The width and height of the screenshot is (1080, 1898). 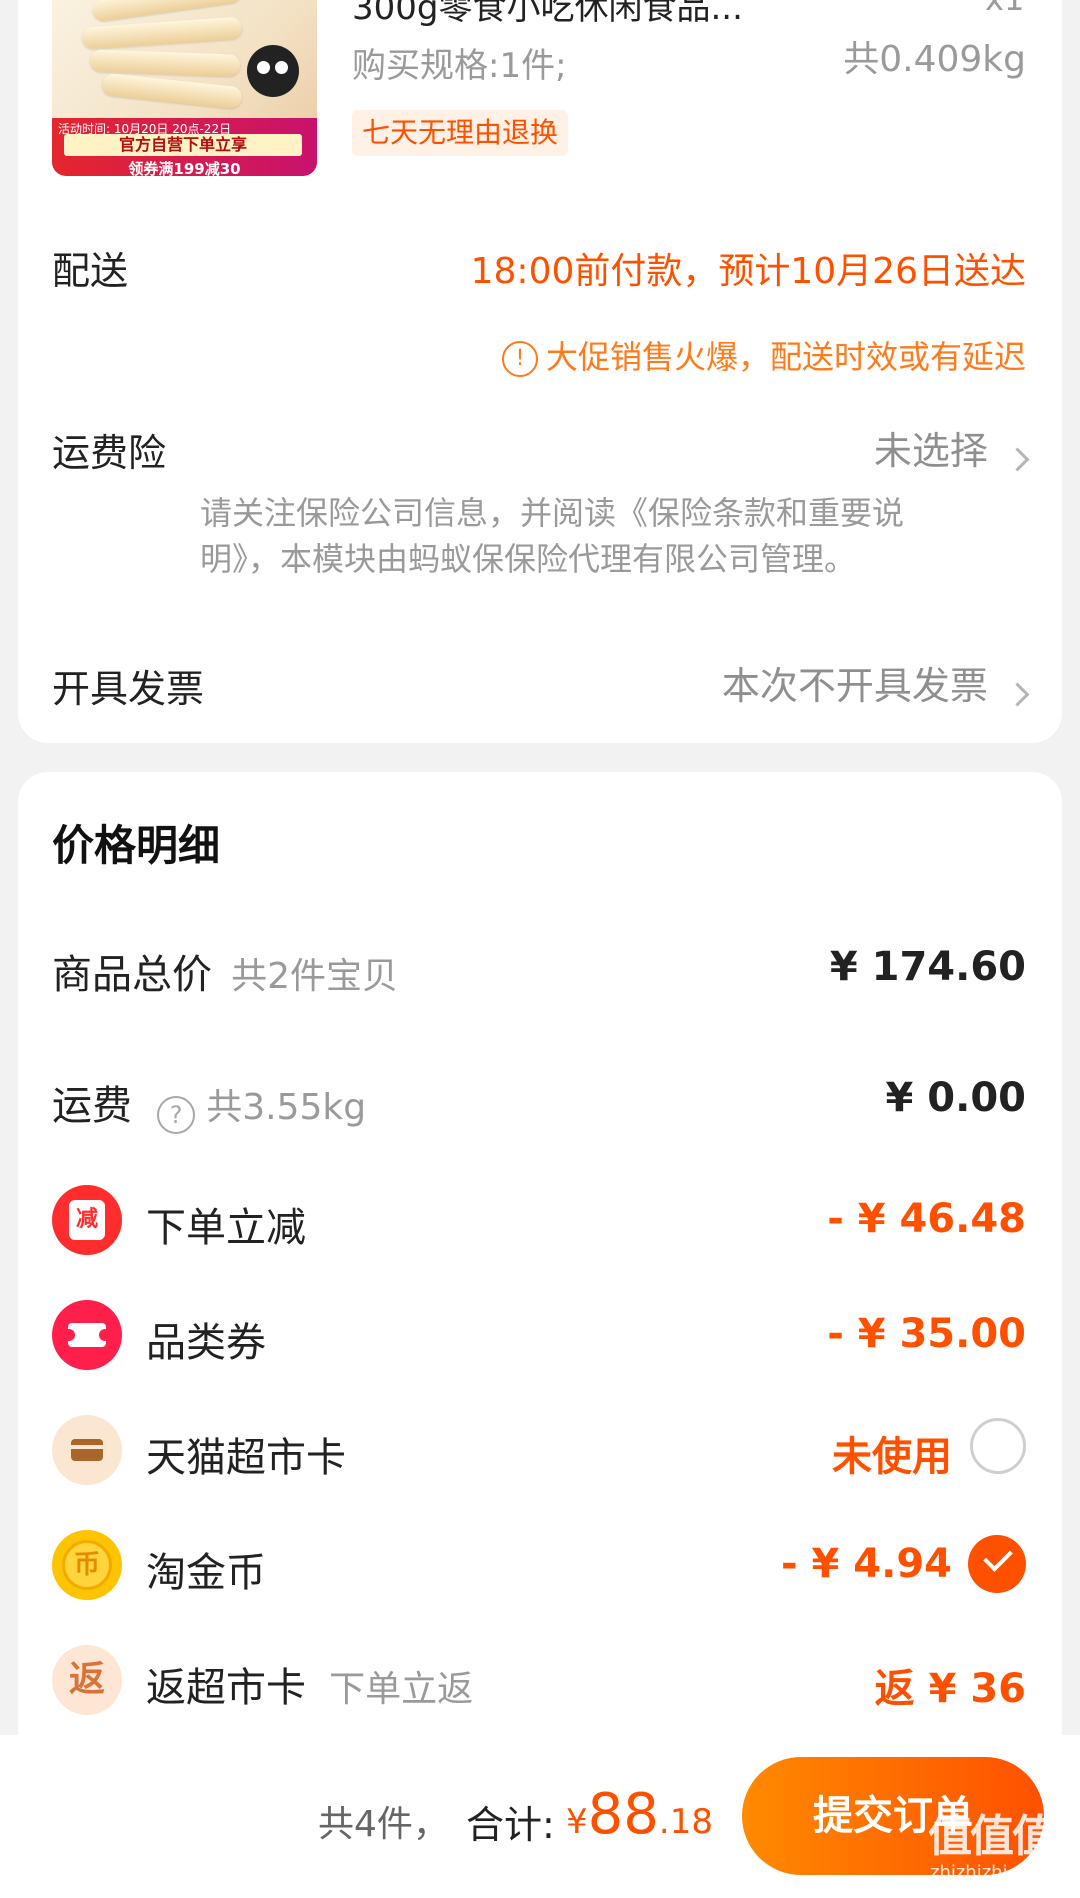 I want to click on return-policy-badge: 七天无理由退换, so click(x=460, y=133).